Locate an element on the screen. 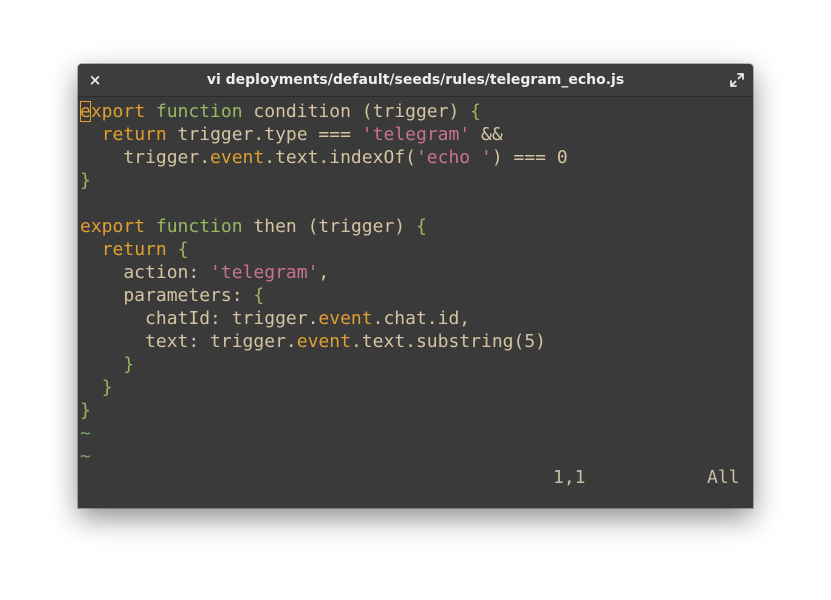 The width and height of the screenshot is (831, 600). code-line: parameters: { is located at coordinates (415, 295).